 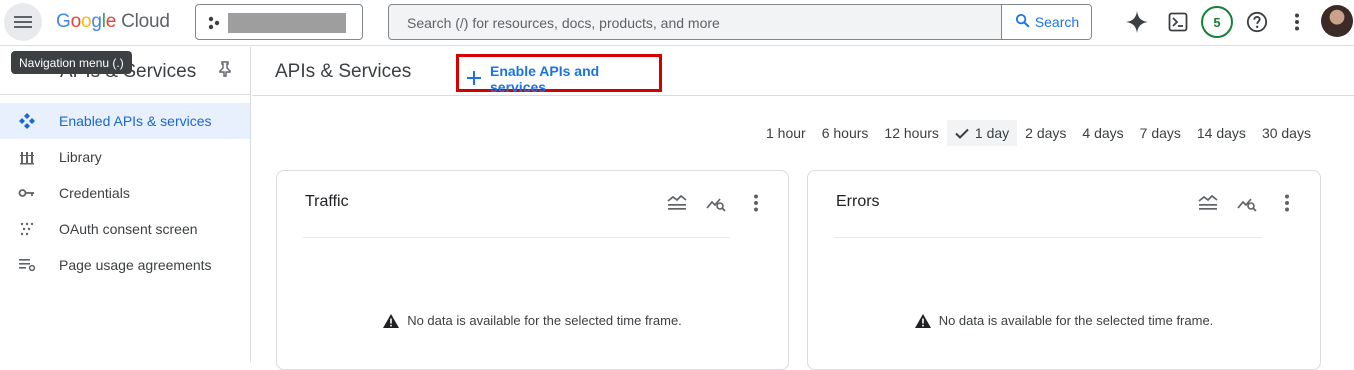 I want to click on search-button-label: Search, so click(x=1057, y=22).